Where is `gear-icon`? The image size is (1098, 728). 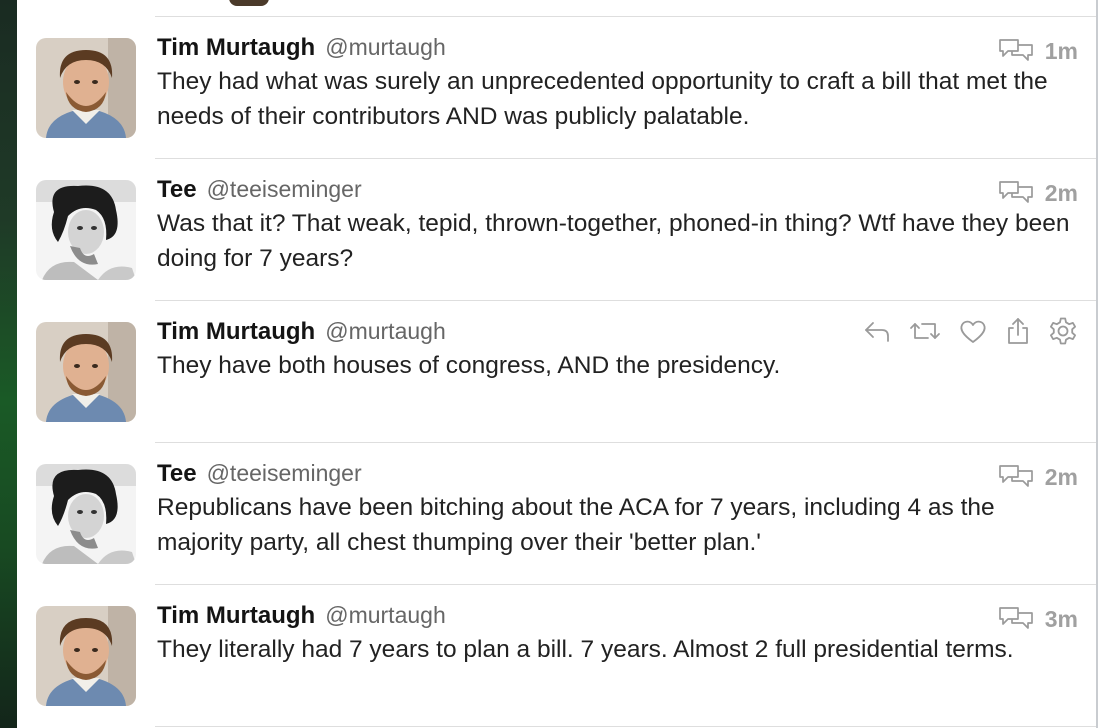
gear-icon is located at coordinates (1063, 333).